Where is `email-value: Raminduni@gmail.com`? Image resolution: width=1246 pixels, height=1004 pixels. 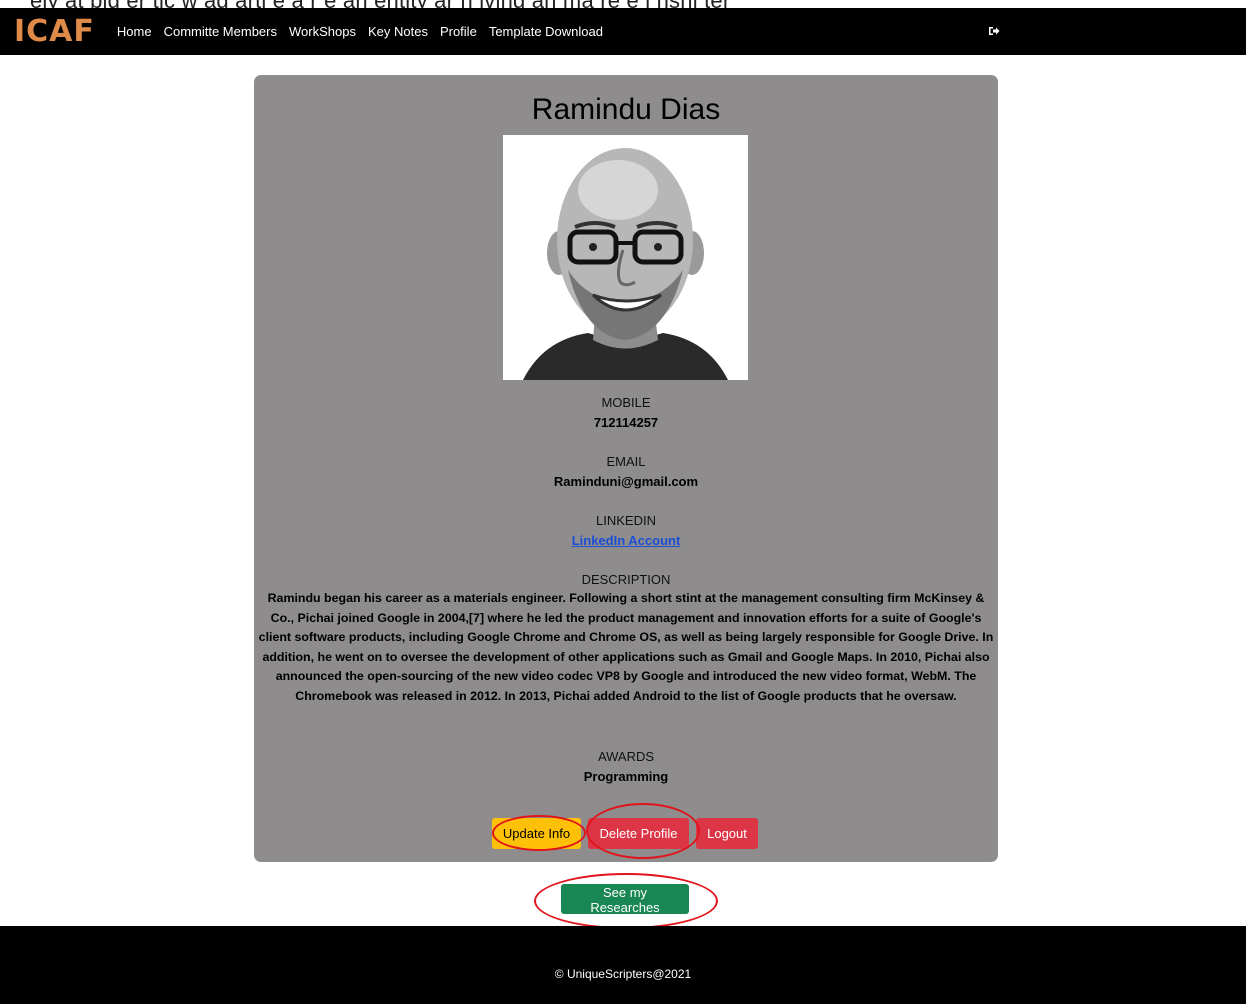
email-value: Raminduni@gmail.com is located at coordinates (626, 481).